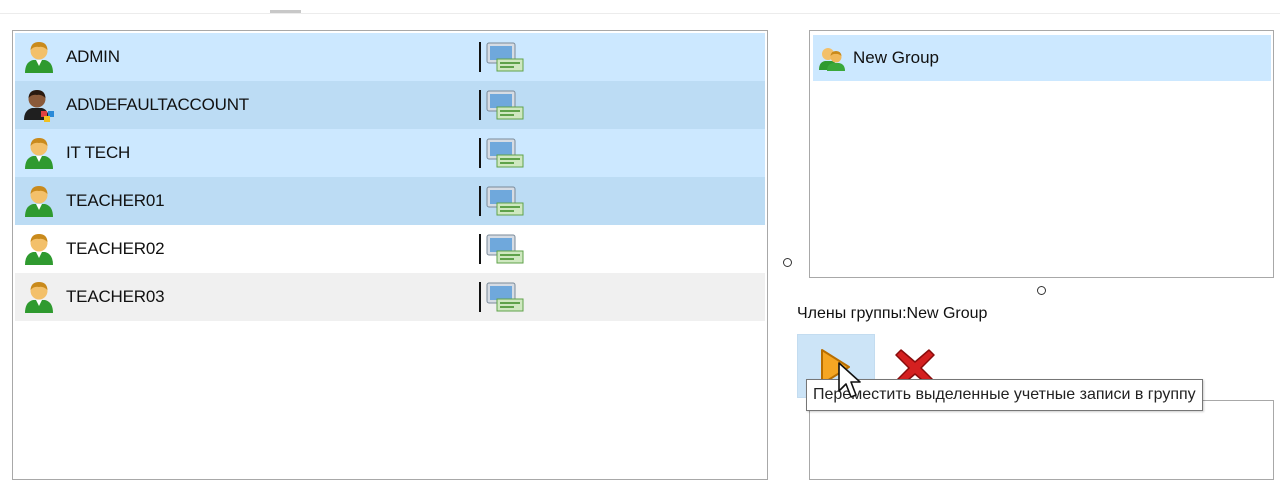  I want to click on account-row-defaultaccount: AD\DEFAULTACCOUNT, so click(390, 105).